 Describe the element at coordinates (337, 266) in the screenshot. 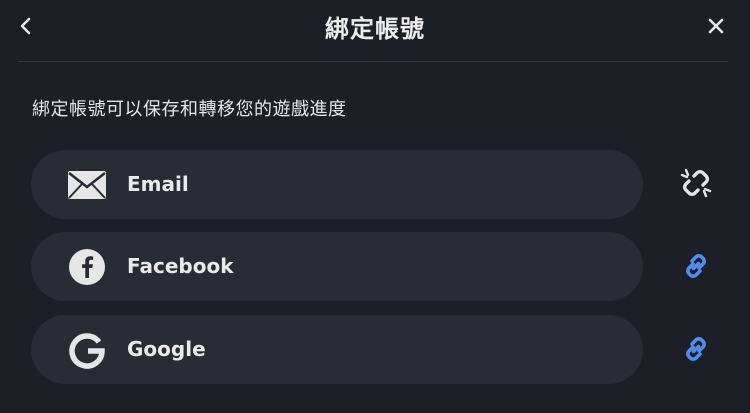

I see `facebook-account-row: Facebook` at that location.